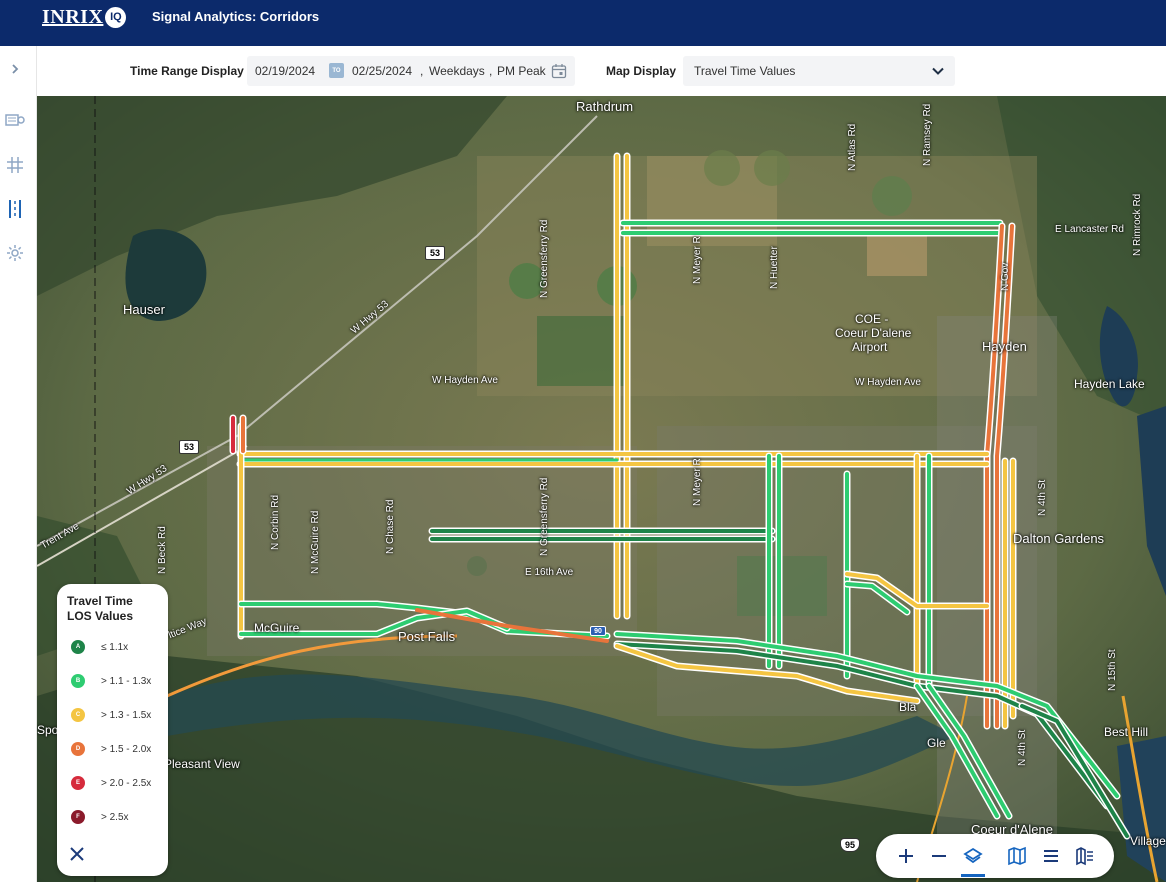  I want to click on legend-label-b: > 1.1 - 1.3x, so click(126, 681).